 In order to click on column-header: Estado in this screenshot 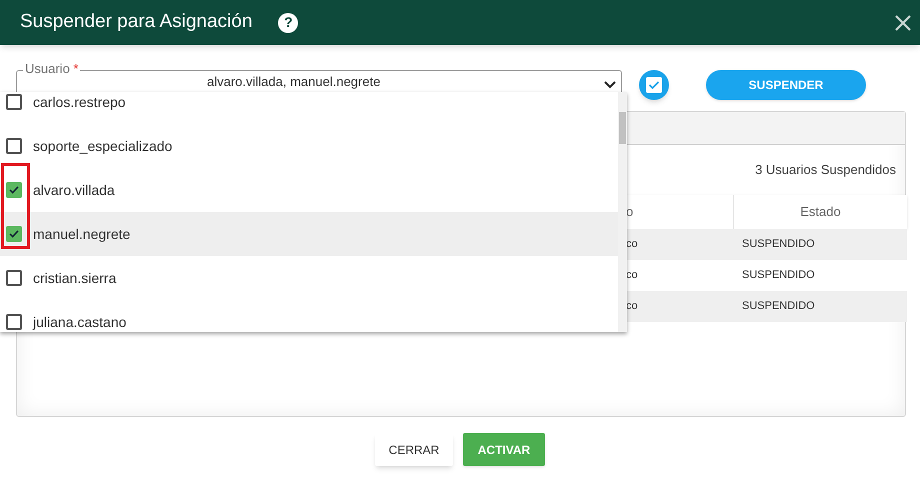, I will do `click(820, 212)`.